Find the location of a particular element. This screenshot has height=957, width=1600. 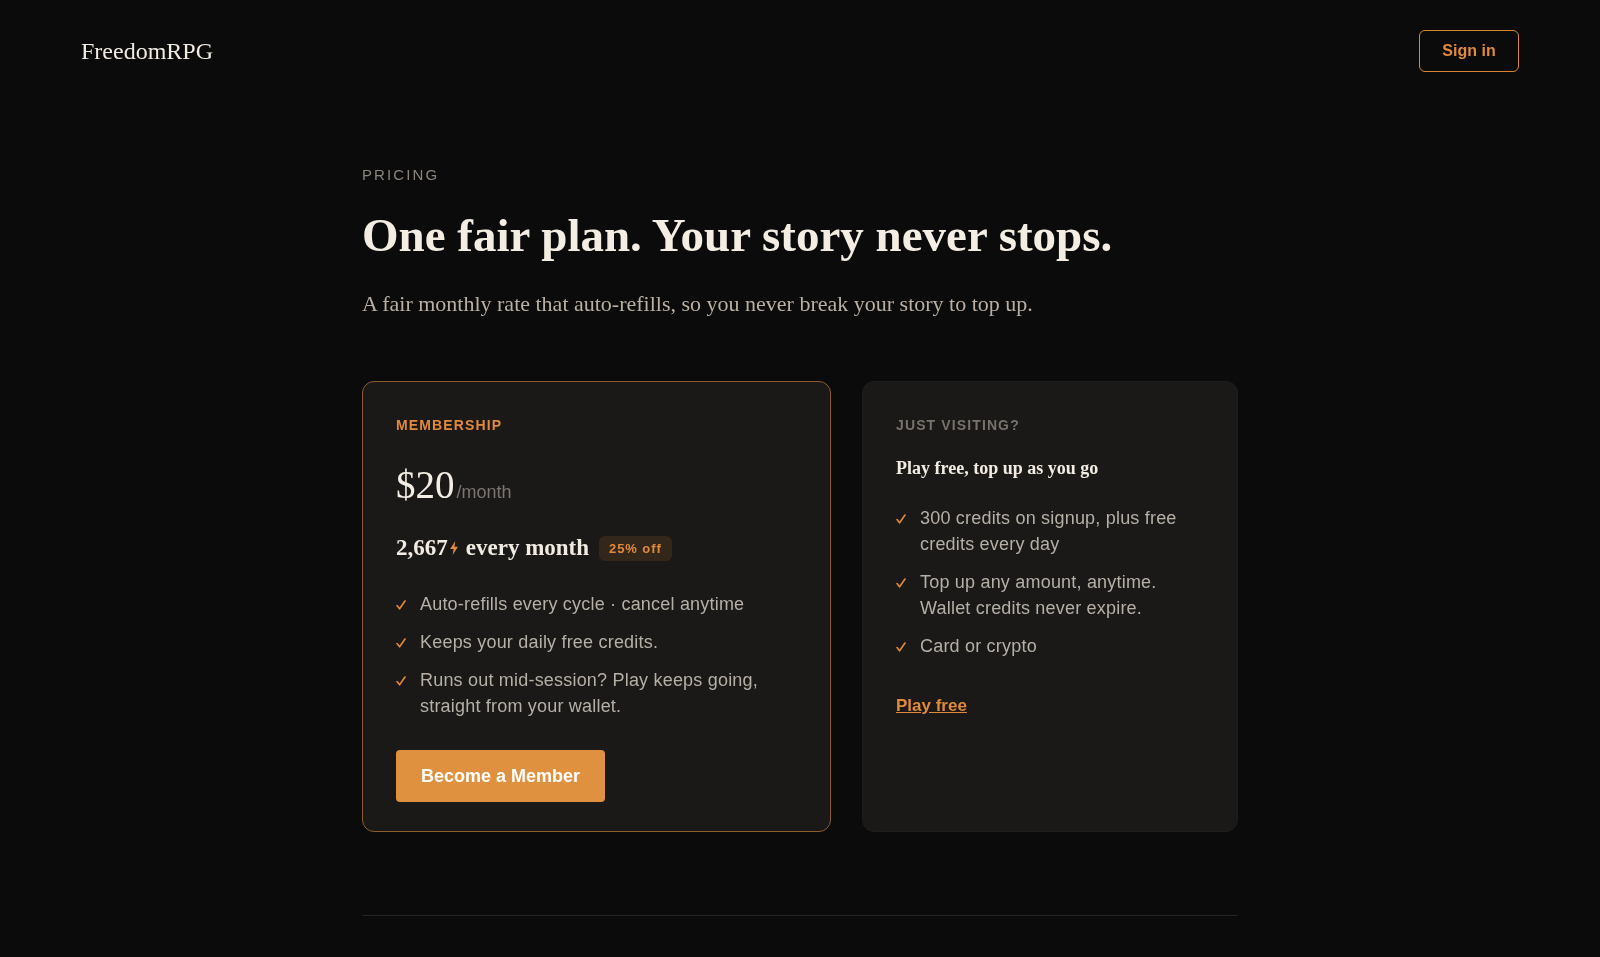

feature-text: 300 credits on signup, plus free credits every day is located at coordinates (1049, 531).